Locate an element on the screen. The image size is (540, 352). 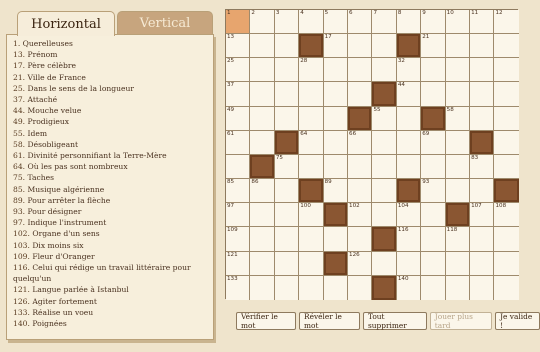
grid-cell: 83 is located at coordinates (482, 167).